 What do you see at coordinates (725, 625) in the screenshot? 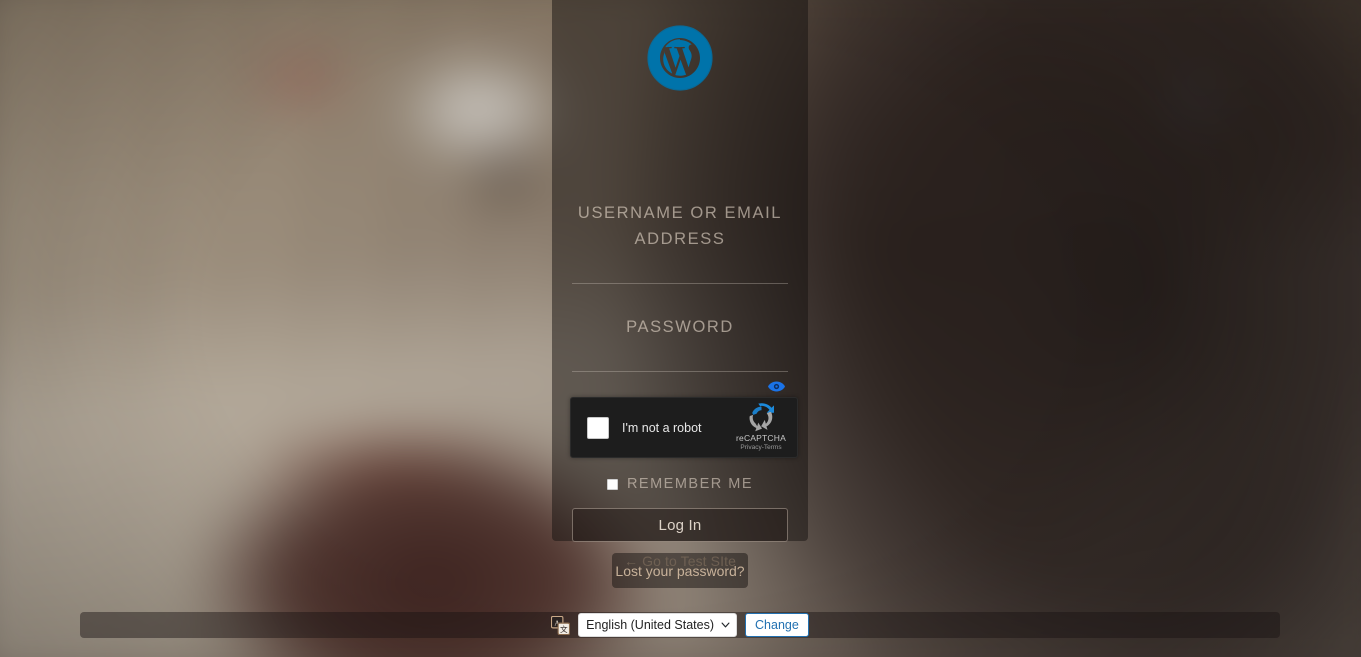
I see `chevron-down-icon` at bounding box center [725, 625].